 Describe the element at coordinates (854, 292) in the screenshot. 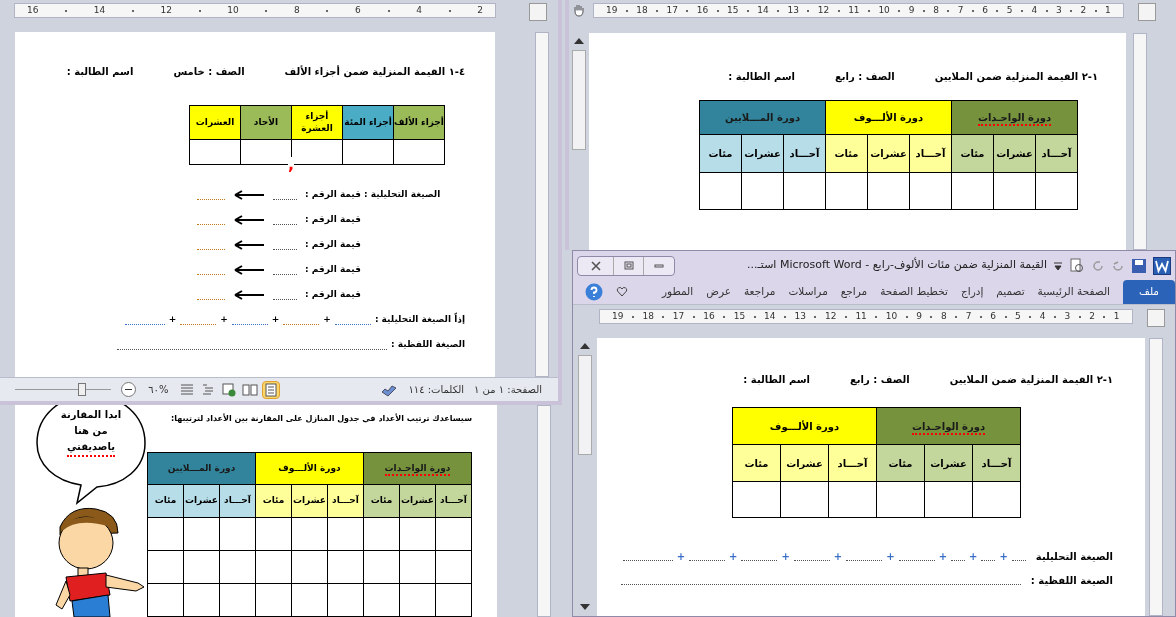

I see `ribbon-tab: مراجع` at that location.